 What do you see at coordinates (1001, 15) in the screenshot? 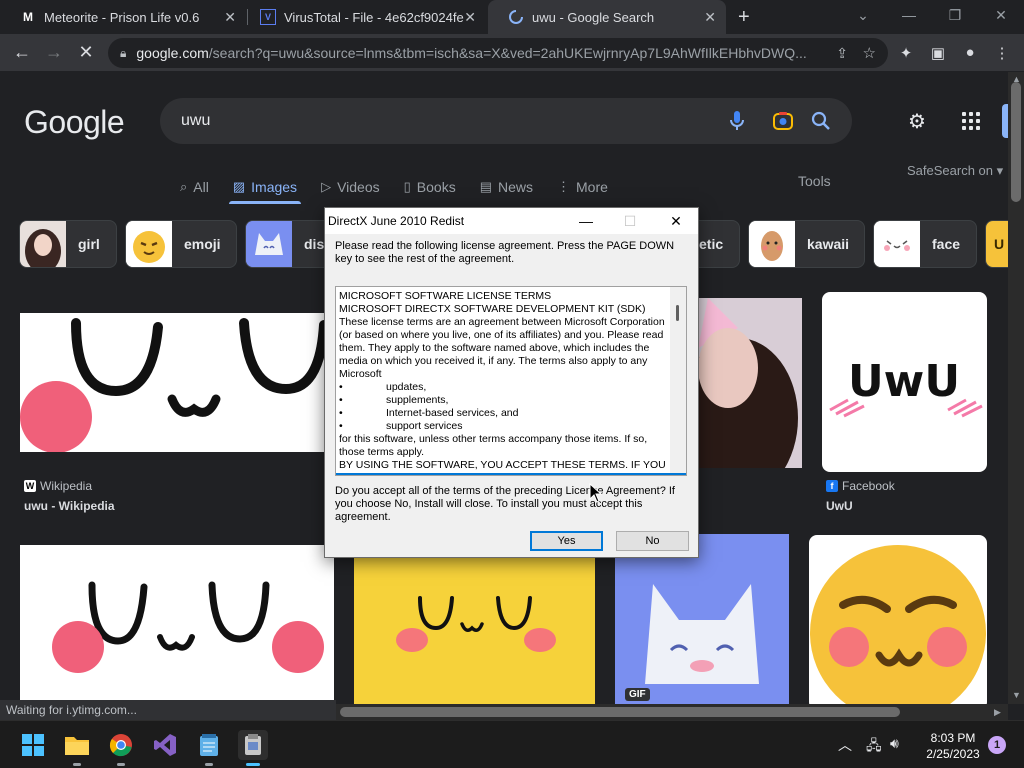
I see `close-window-icon: ✕` at bounding box center [1001, 15].